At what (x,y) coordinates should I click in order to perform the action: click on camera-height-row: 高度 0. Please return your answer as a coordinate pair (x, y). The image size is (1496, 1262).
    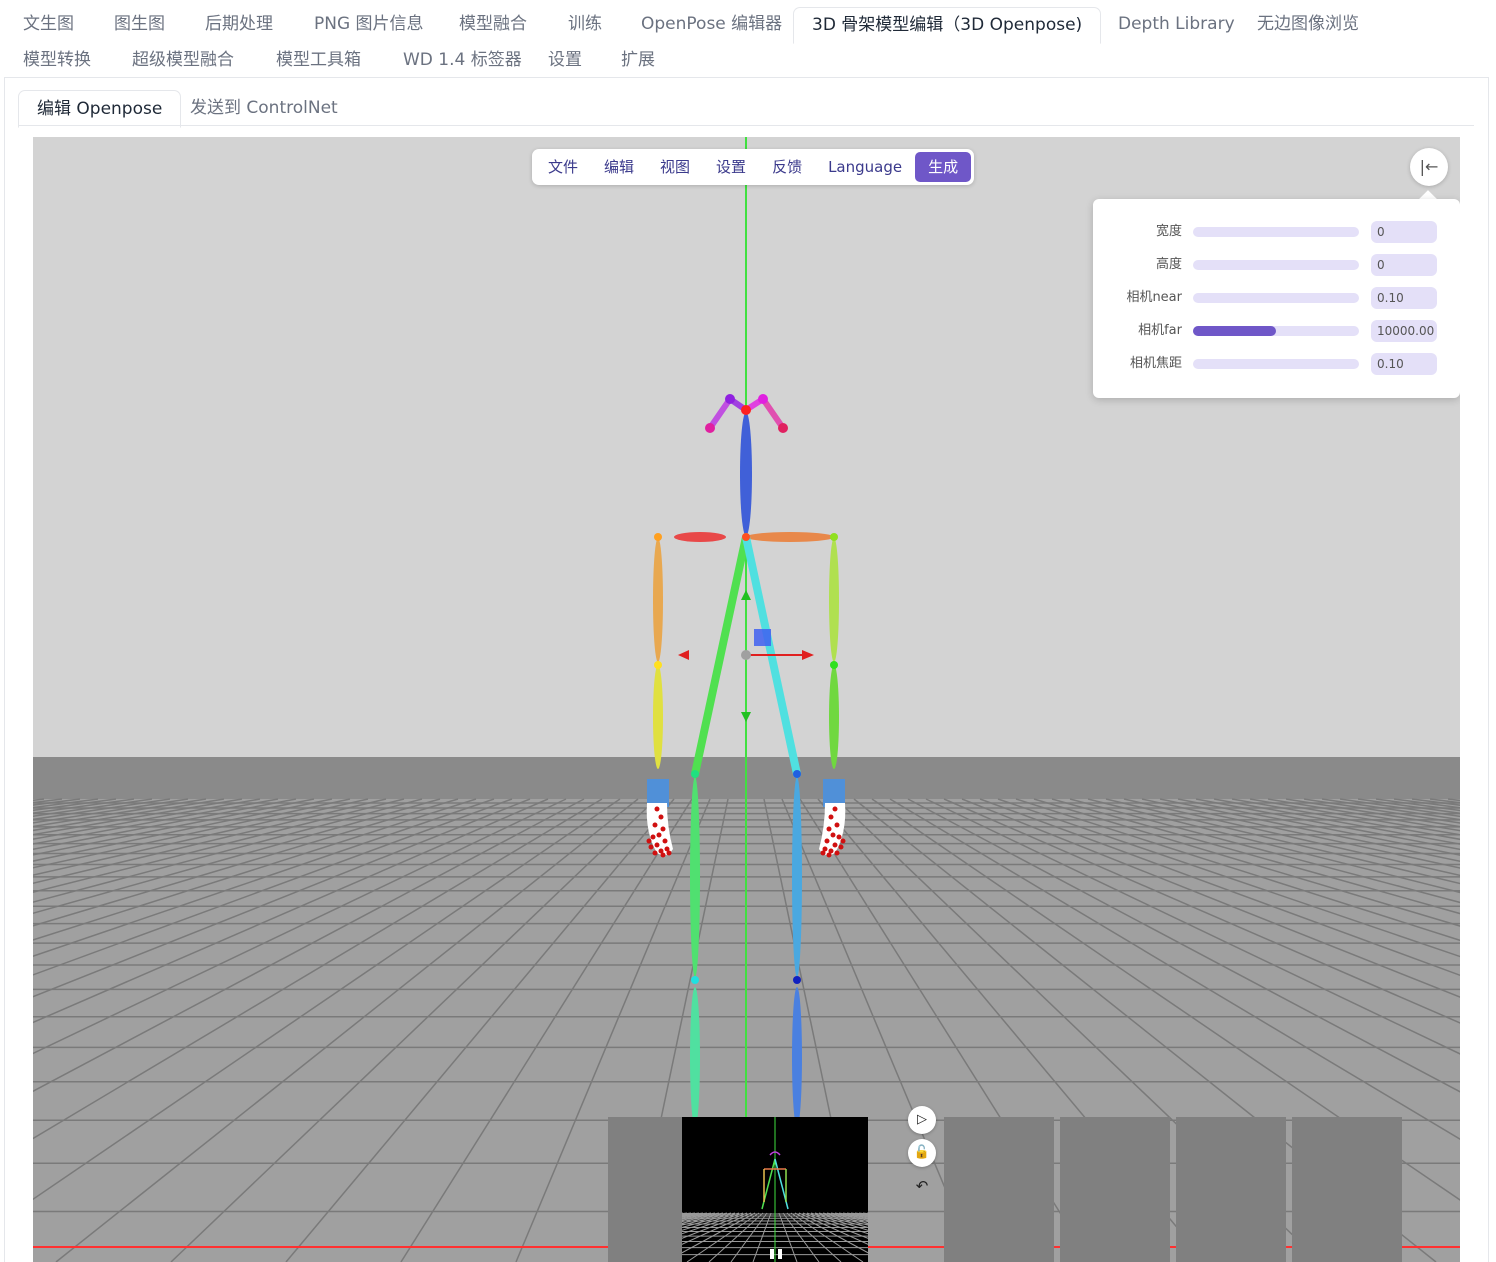
    Looking at the image, I should click on (1276, 265).